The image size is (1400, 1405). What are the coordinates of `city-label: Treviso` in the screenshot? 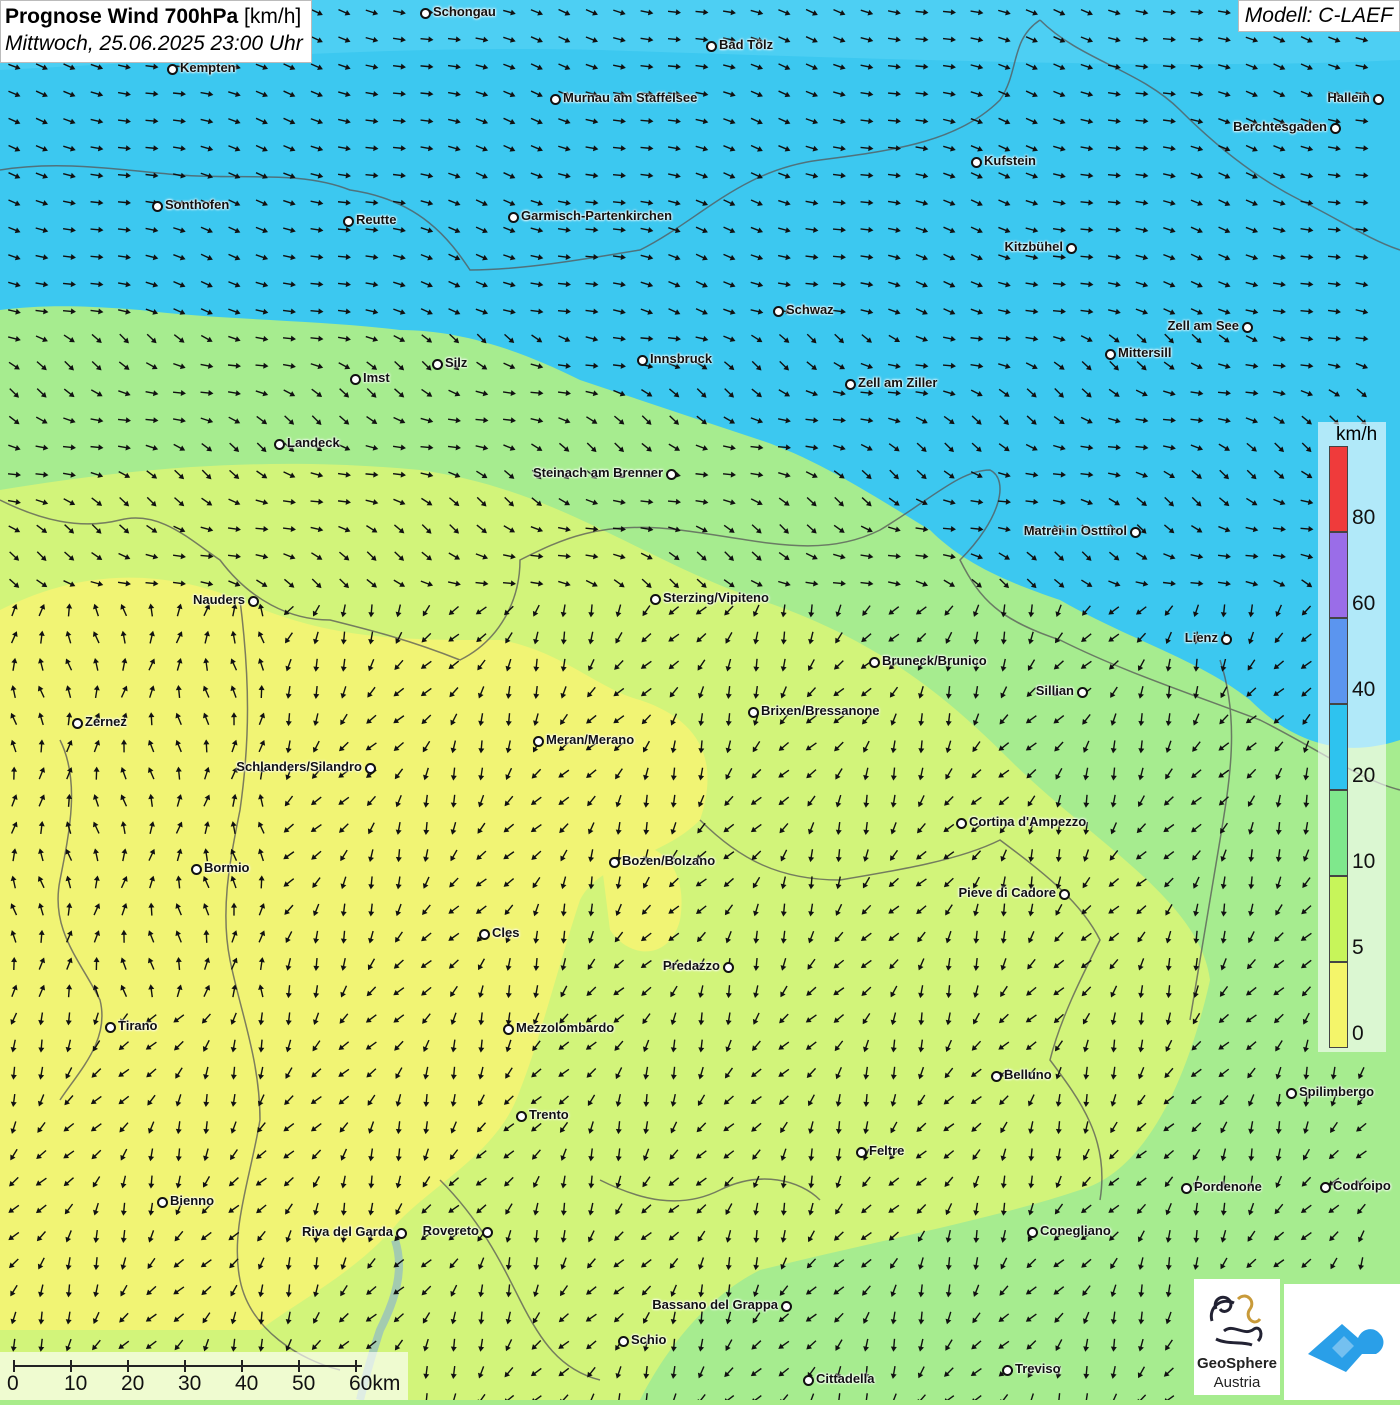 It's located at (1038, 1368).